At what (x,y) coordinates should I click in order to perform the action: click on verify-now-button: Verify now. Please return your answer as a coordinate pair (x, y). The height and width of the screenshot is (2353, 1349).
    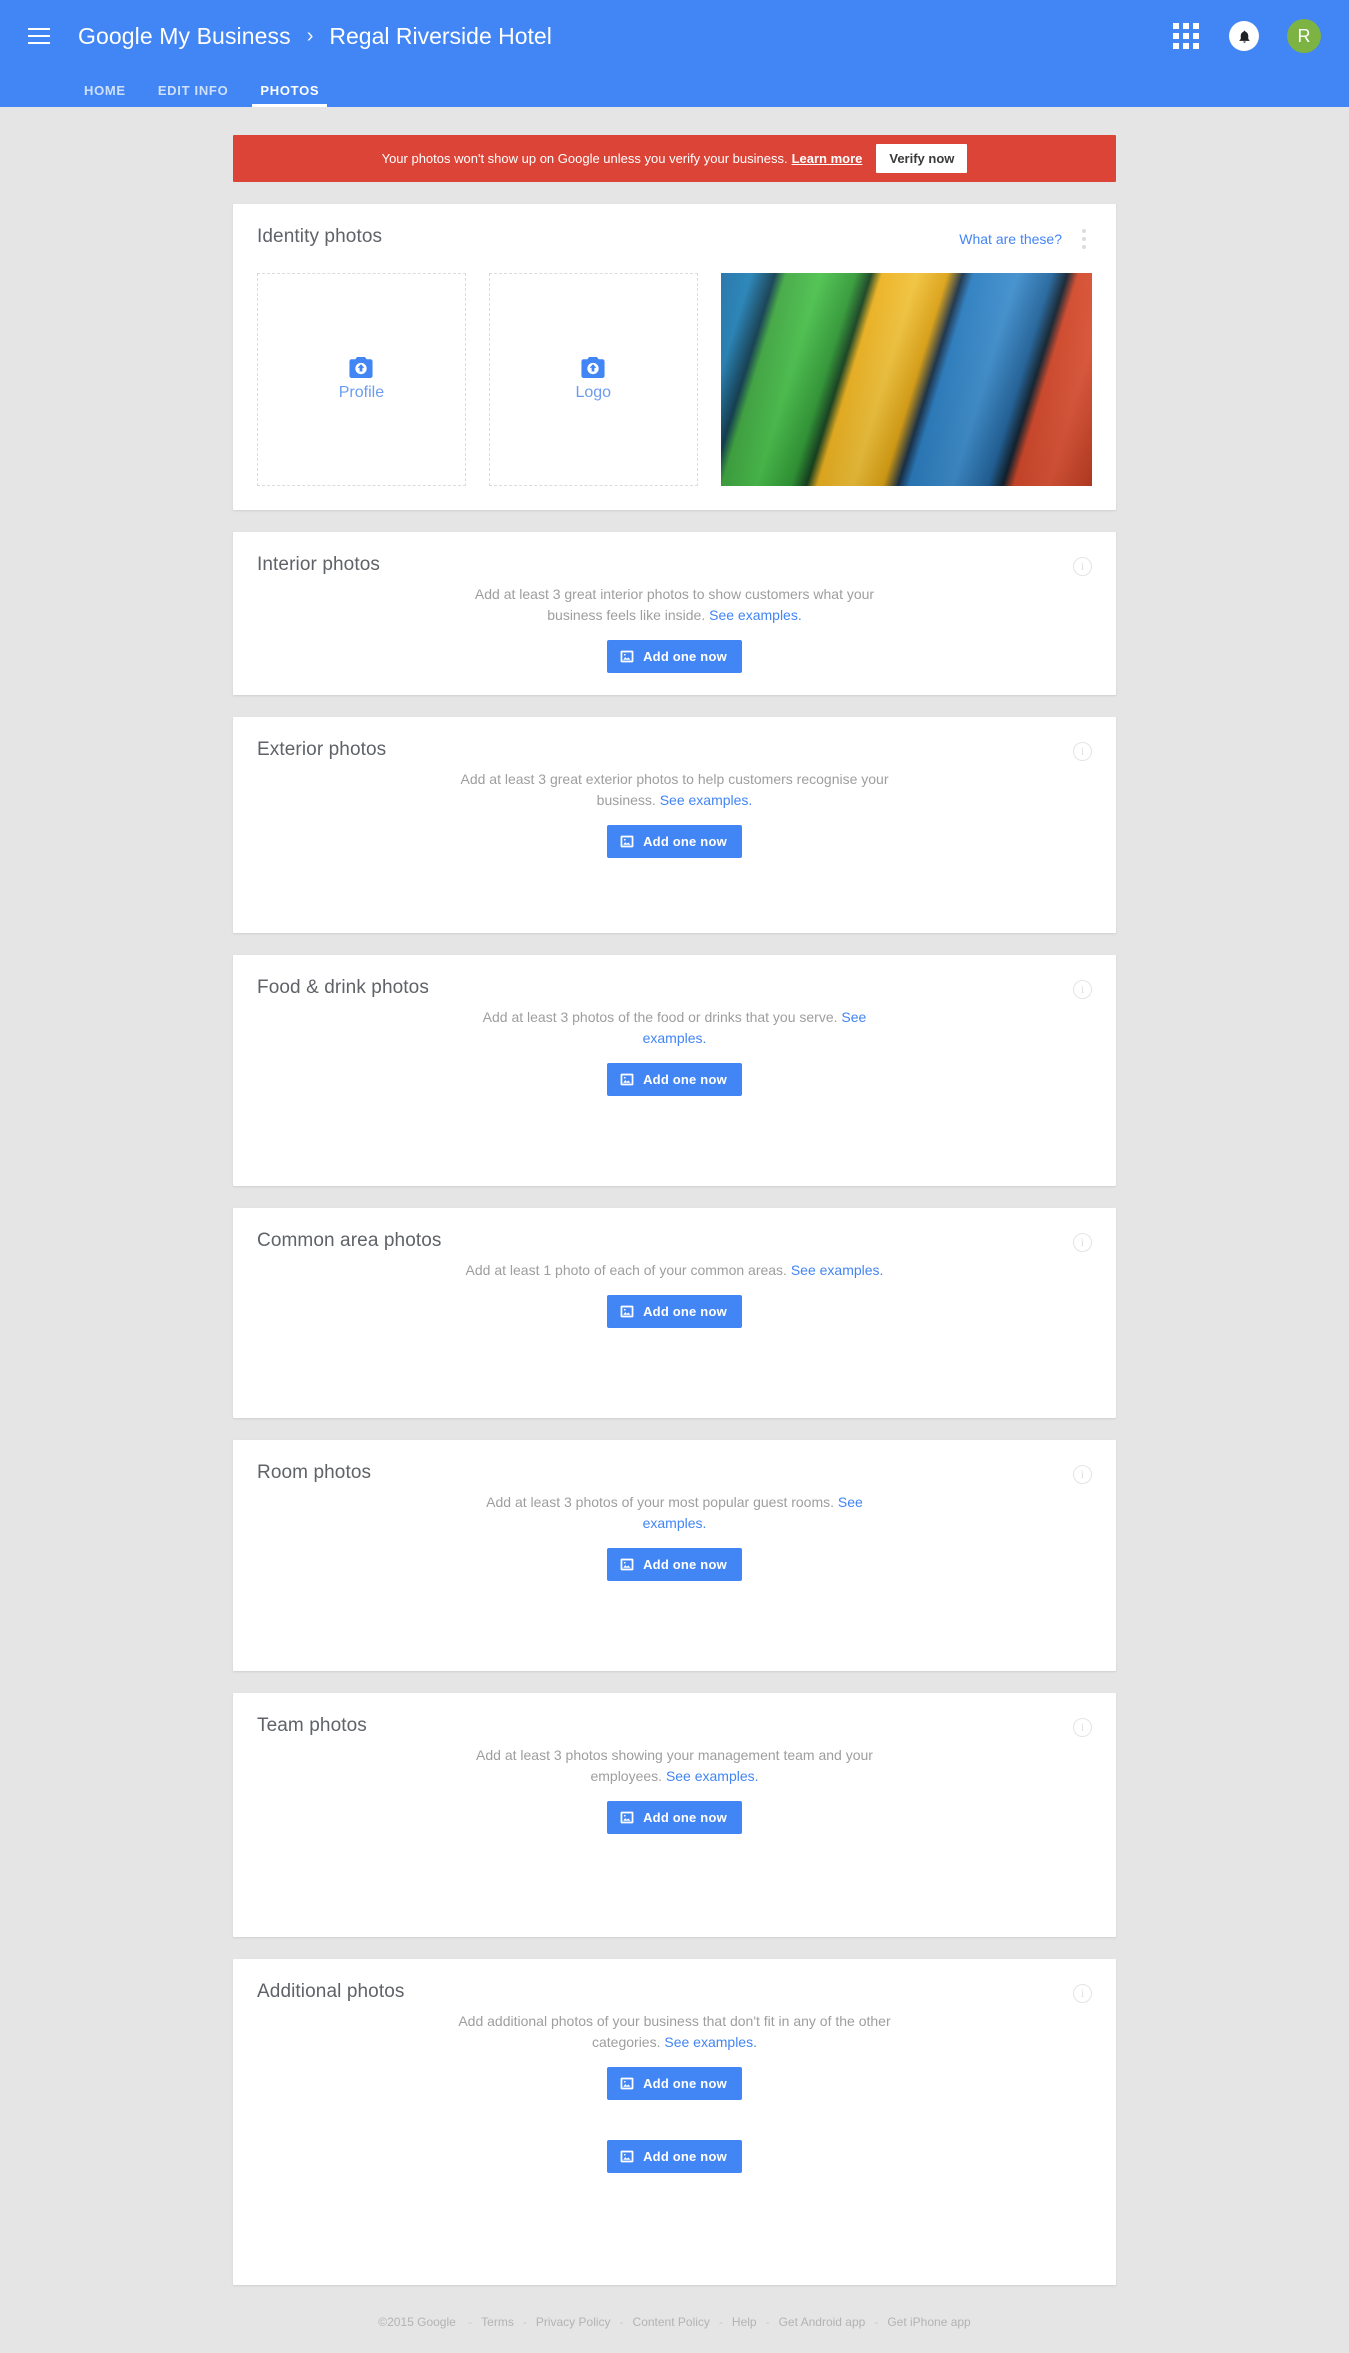
    Looking at the image, I should click on (922, 158).